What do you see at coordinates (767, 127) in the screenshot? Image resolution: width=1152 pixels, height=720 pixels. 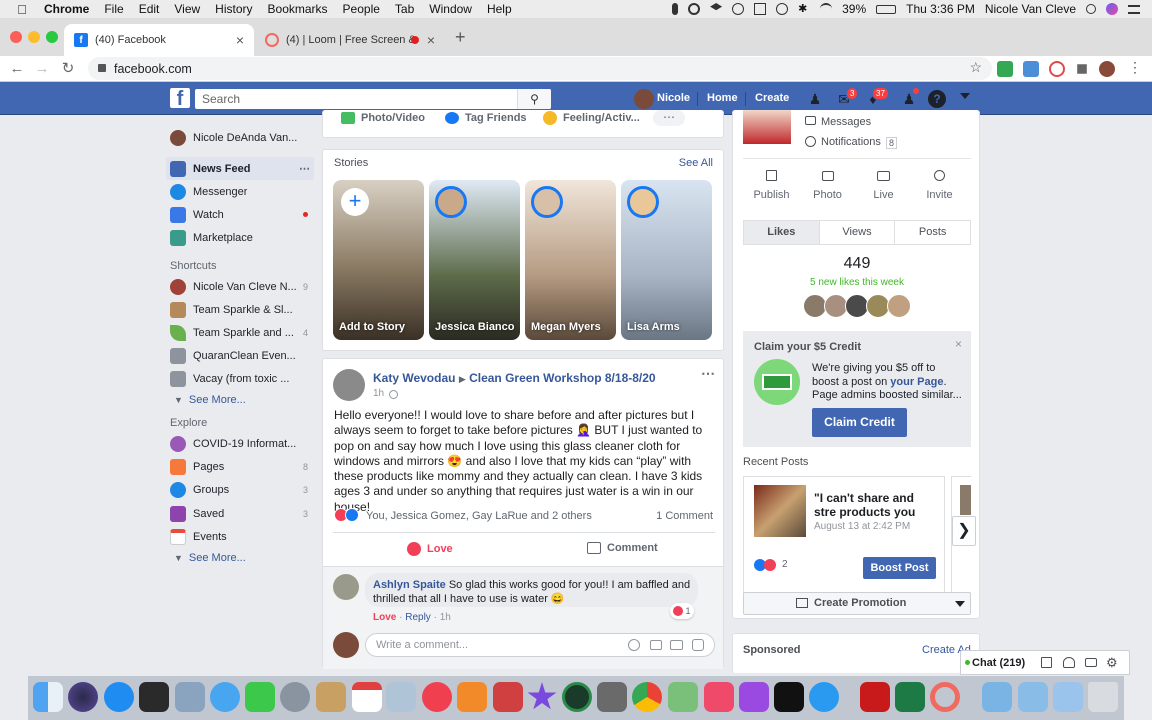 I see `page-profile-photo` at bounding box center [767, 127].